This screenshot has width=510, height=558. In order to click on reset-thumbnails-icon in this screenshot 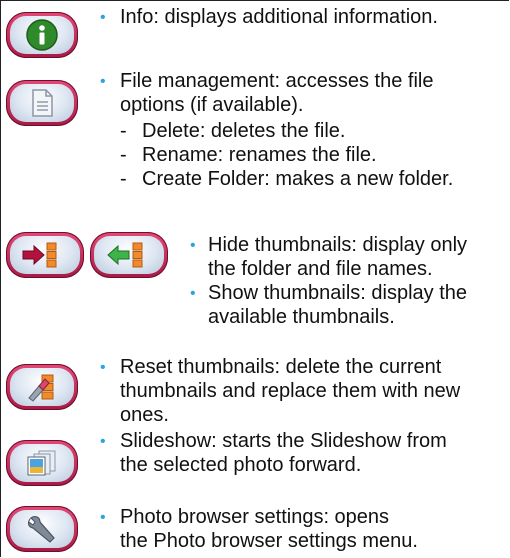, I will do `click(41, 388)`.